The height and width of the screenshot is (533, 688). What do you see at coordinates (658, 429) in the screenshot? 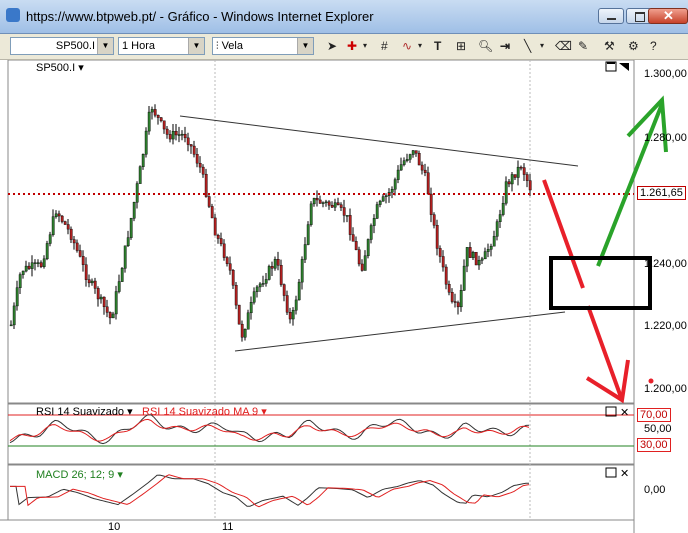
I see `rsi-tick-50: 50,00` at bounding box center [658, 429].